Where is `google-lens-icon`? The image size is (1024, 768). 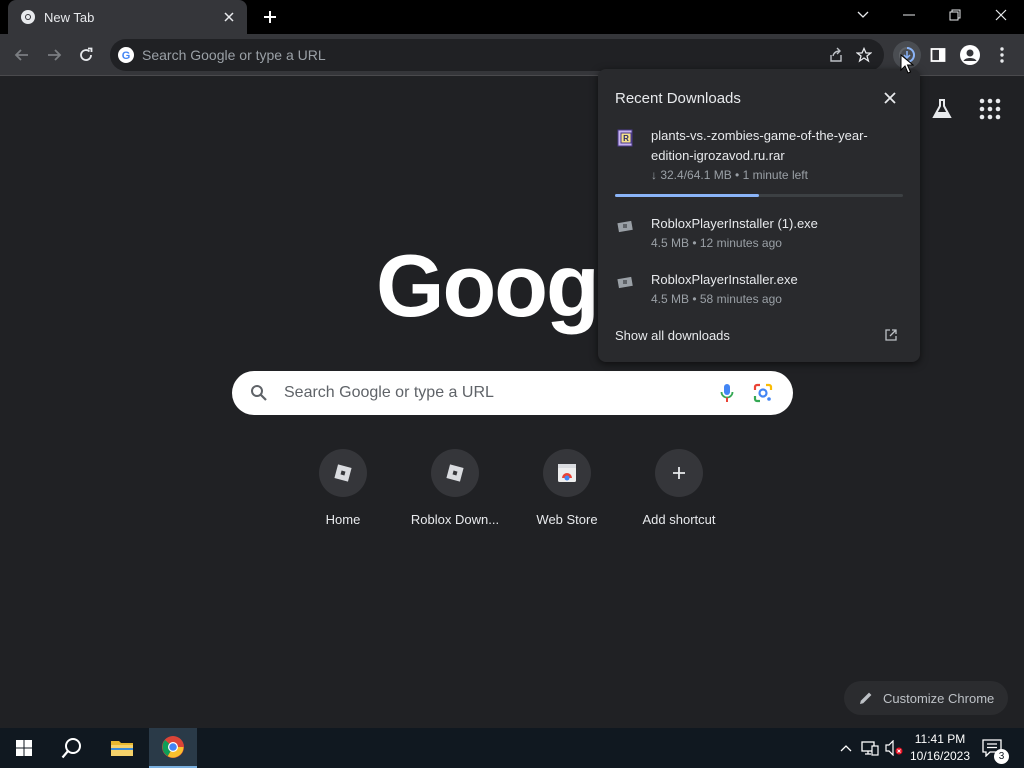
google-lens-icon is located at coordinates (763, 393).